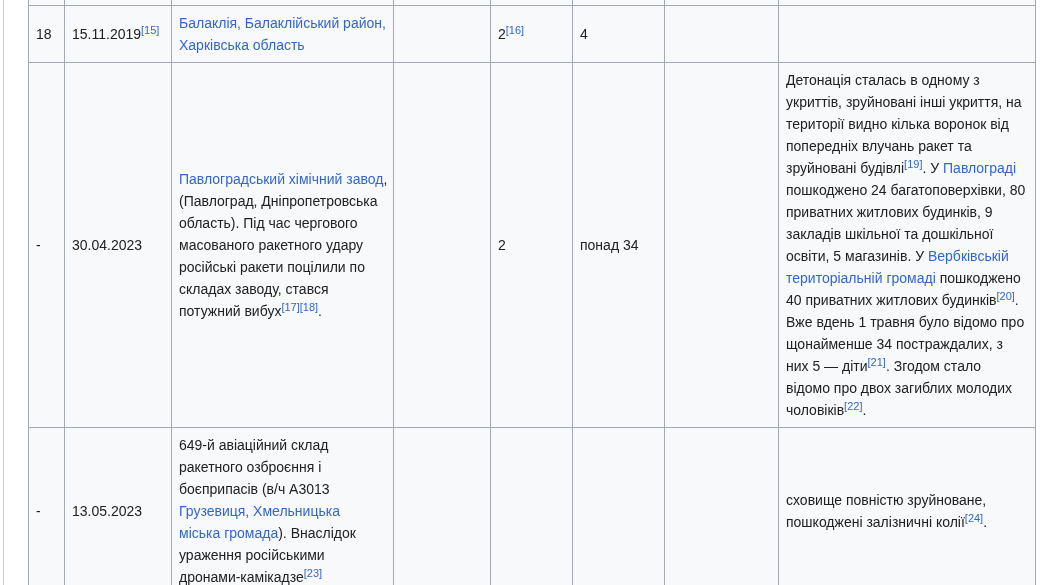 This screenshot has width=1045, height=585. Describe the element at coordinates (974, 517) in the screenshot. I see `reference-link: [24]` at that location.